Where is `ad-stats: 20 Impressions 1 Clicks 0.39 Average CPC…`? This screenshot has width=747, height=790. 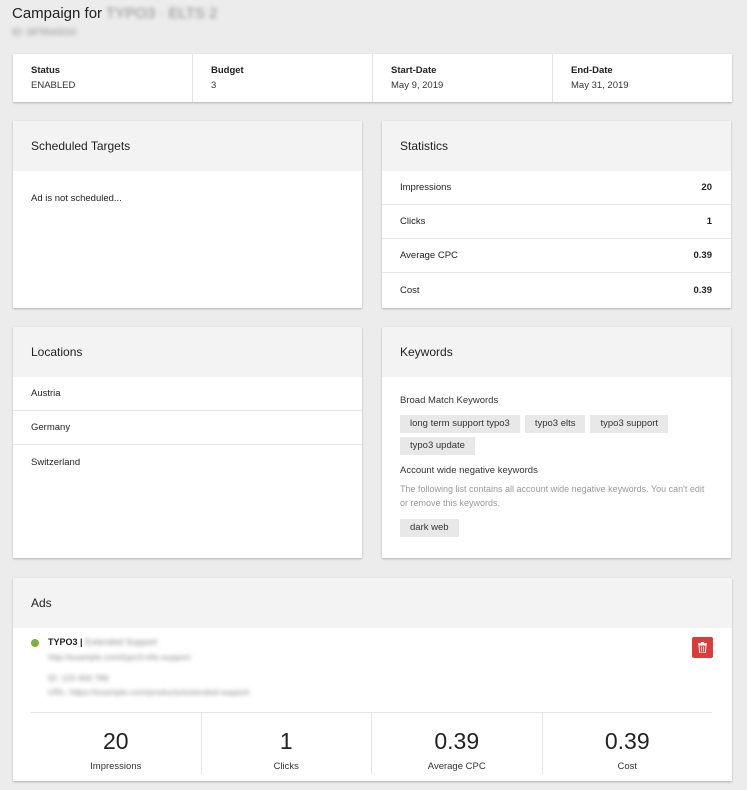
ad-stats: 20 Impressions 1 Clicks 0.39 Average CPC… is located at coordinates (371, 743).